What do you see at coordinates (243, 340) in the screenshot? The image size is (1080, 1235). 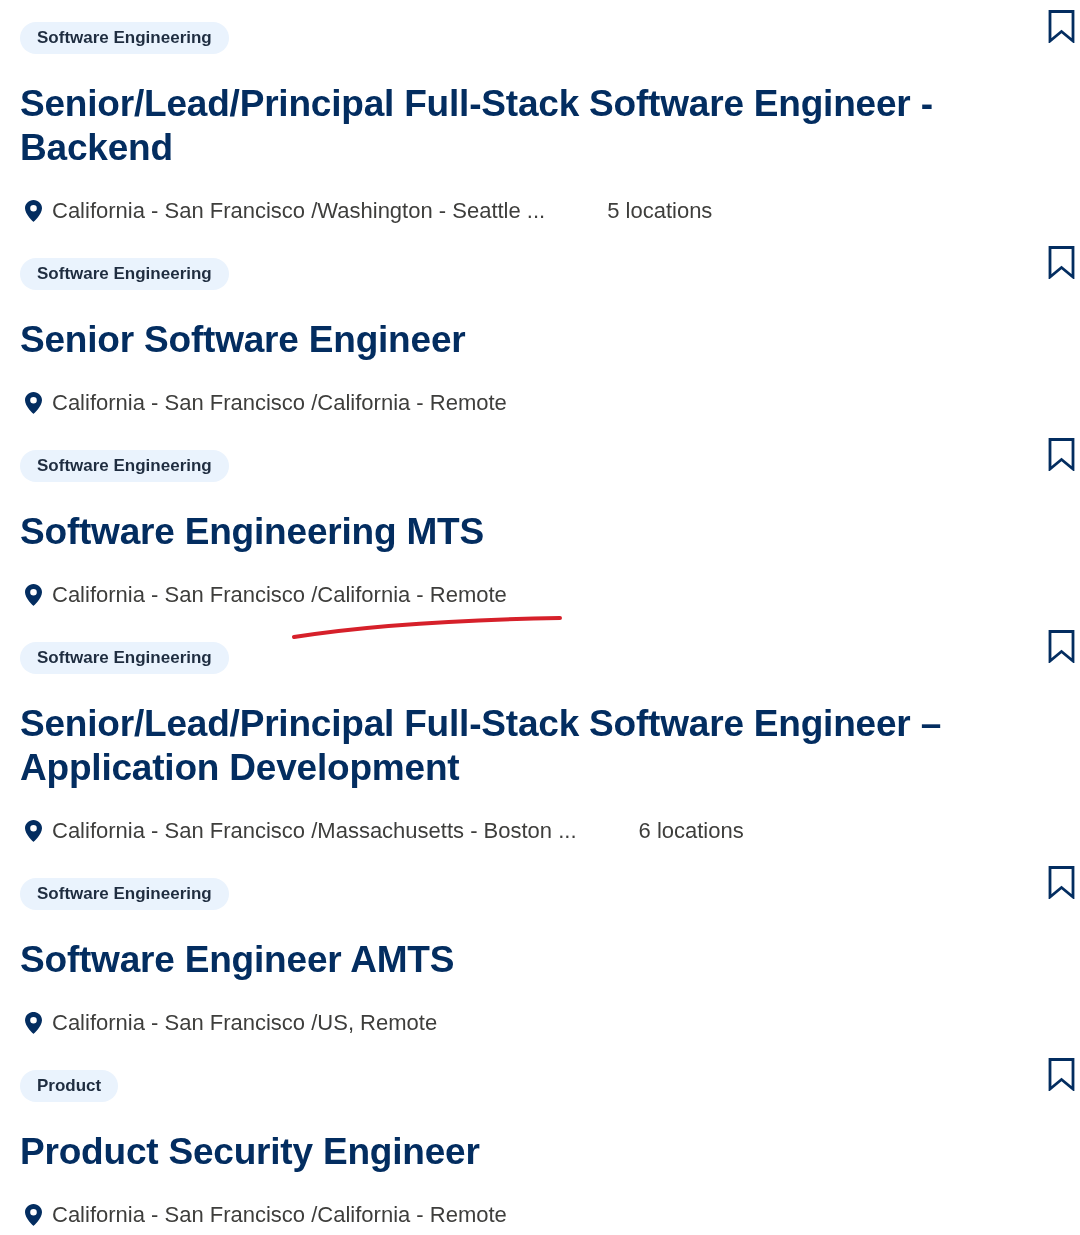 I see `job-title-link: Senior Software Engineer` at bounding box center [243, 340].